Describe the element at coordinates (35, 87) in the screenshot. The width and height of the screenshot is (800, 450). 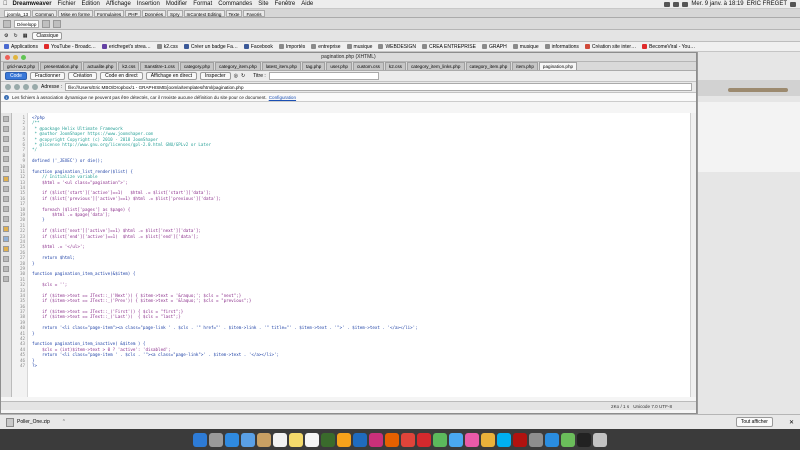
I see `home-icon` at that location.